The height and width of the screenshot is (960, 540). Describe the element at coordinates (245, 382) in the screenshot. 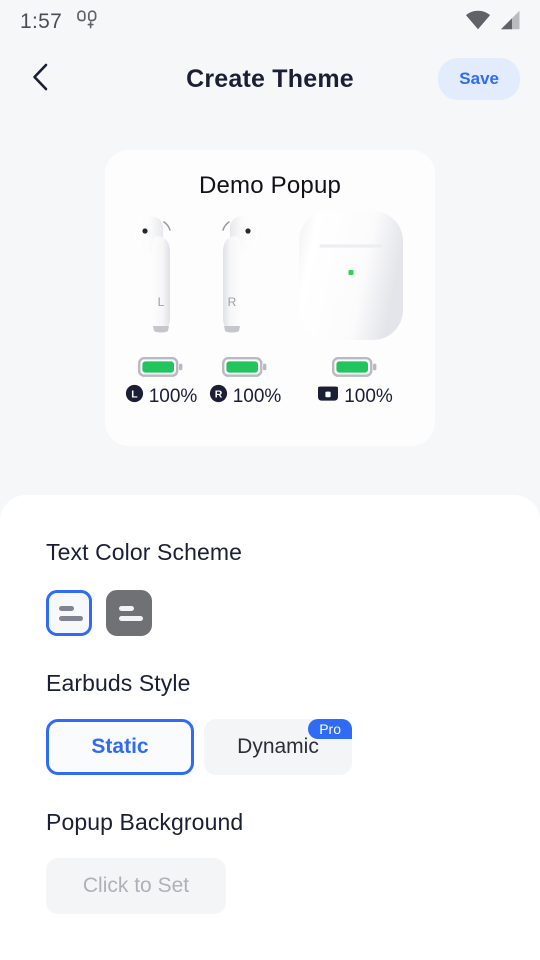

I see `battery-right: R 100%` at that location.